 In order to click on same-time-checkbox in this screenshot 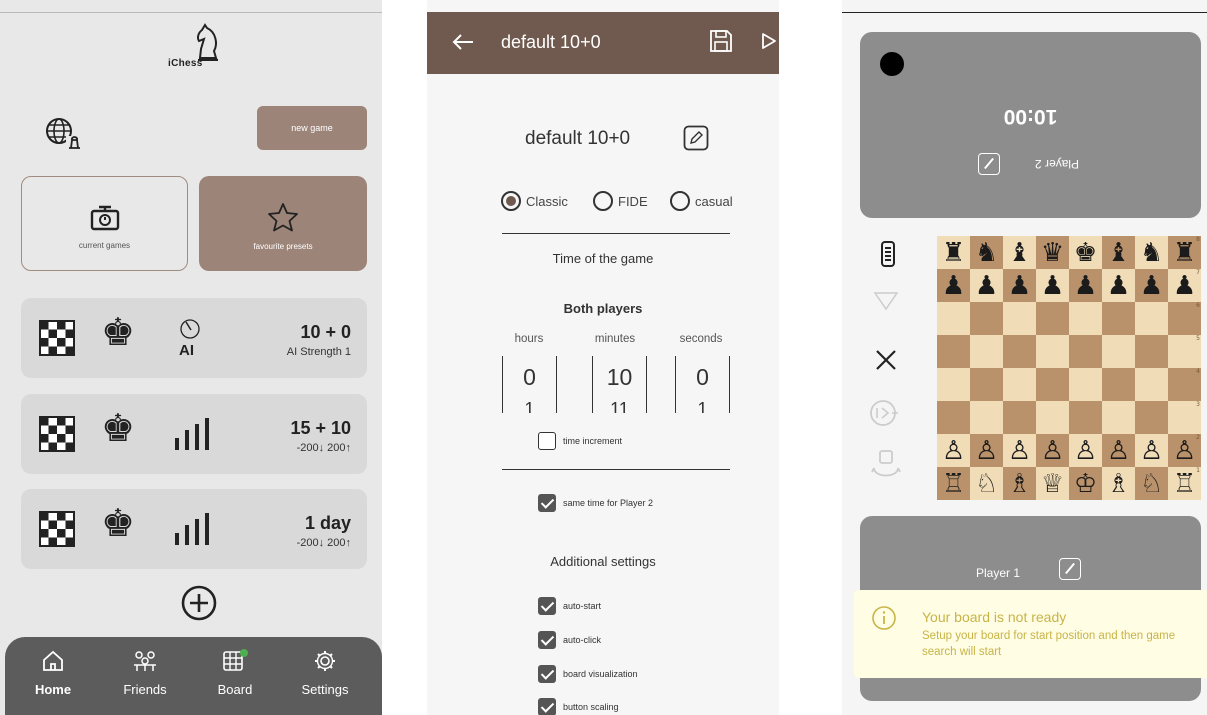, I will do `click(547, 503)`.